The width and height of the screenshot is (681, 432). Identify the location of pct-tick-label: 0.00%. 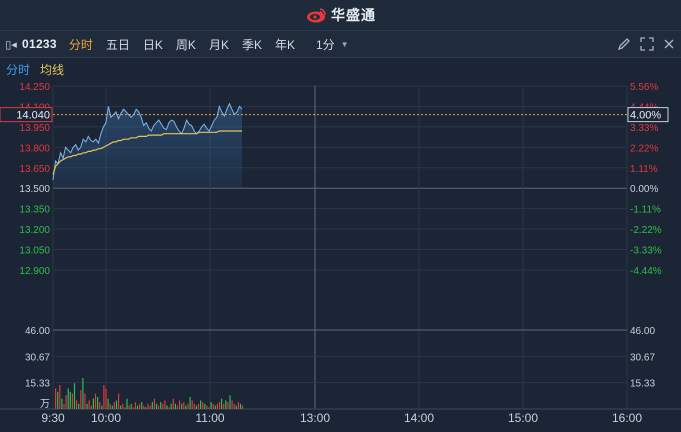
(644, 189).